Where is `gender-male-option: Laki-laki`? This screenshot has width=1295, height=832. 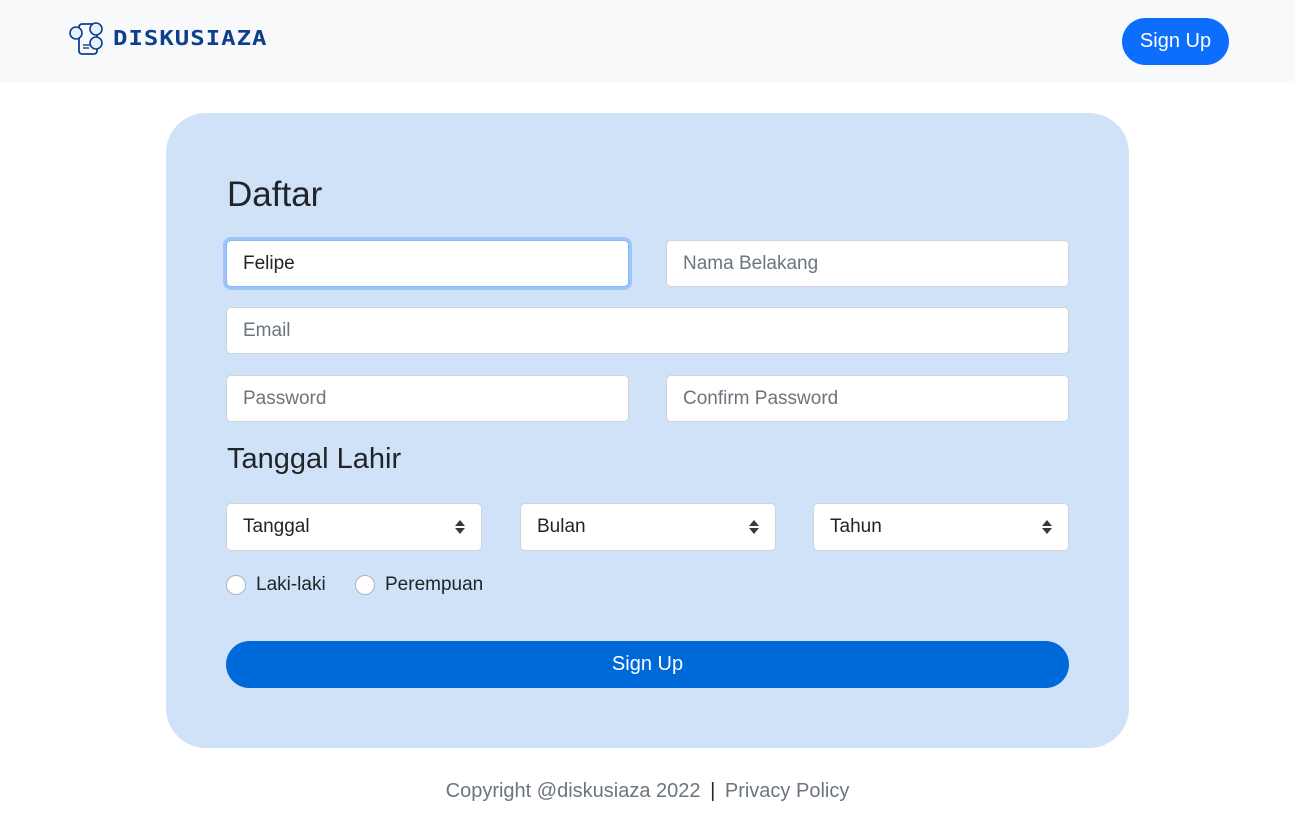
gender-male-option: Laki-laki is located at coordinates (276, 585).